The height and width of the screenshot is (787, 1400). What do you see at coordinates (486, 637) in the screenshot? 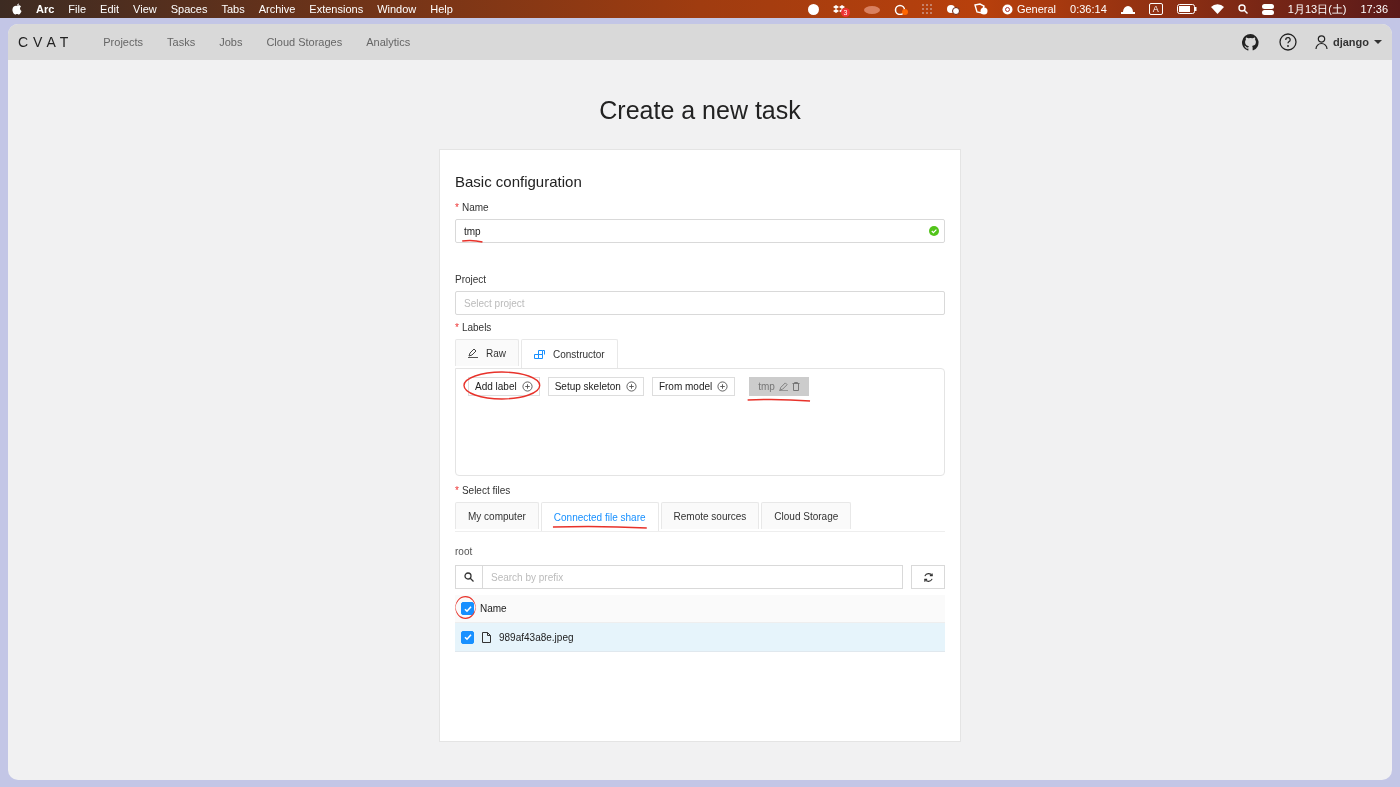
I see `file-icon` at bounding box center [486, 637].